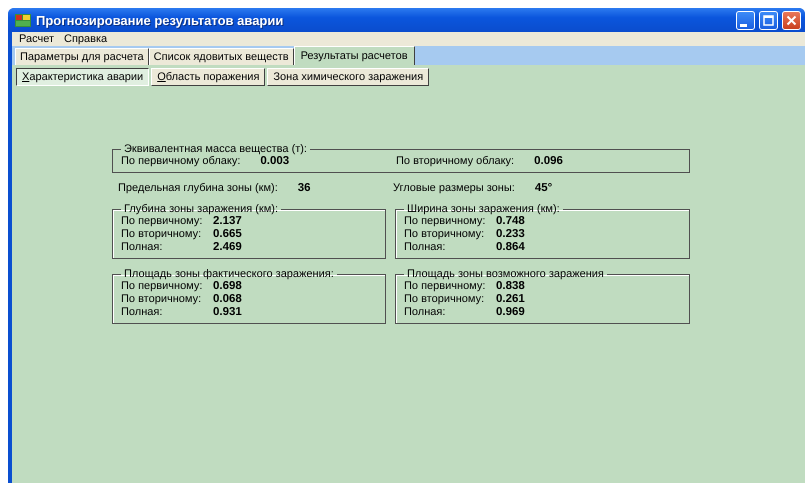 This screenshot has height=483, width=805. What do you see at coordinates (83, 77) in the screenshot?
I see `tab: Характеристика аварии` at bounding box center [83, 77].